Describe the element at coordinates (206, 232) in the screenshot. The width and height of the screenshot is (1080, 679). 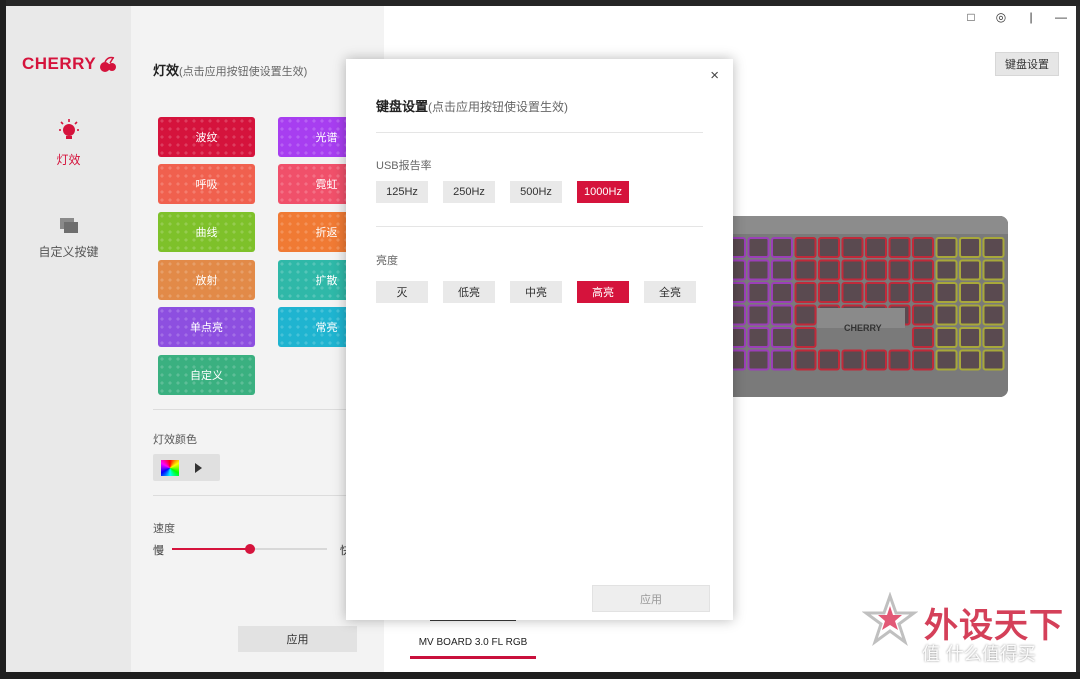
I see `effect-curve: 曲线` at that location.